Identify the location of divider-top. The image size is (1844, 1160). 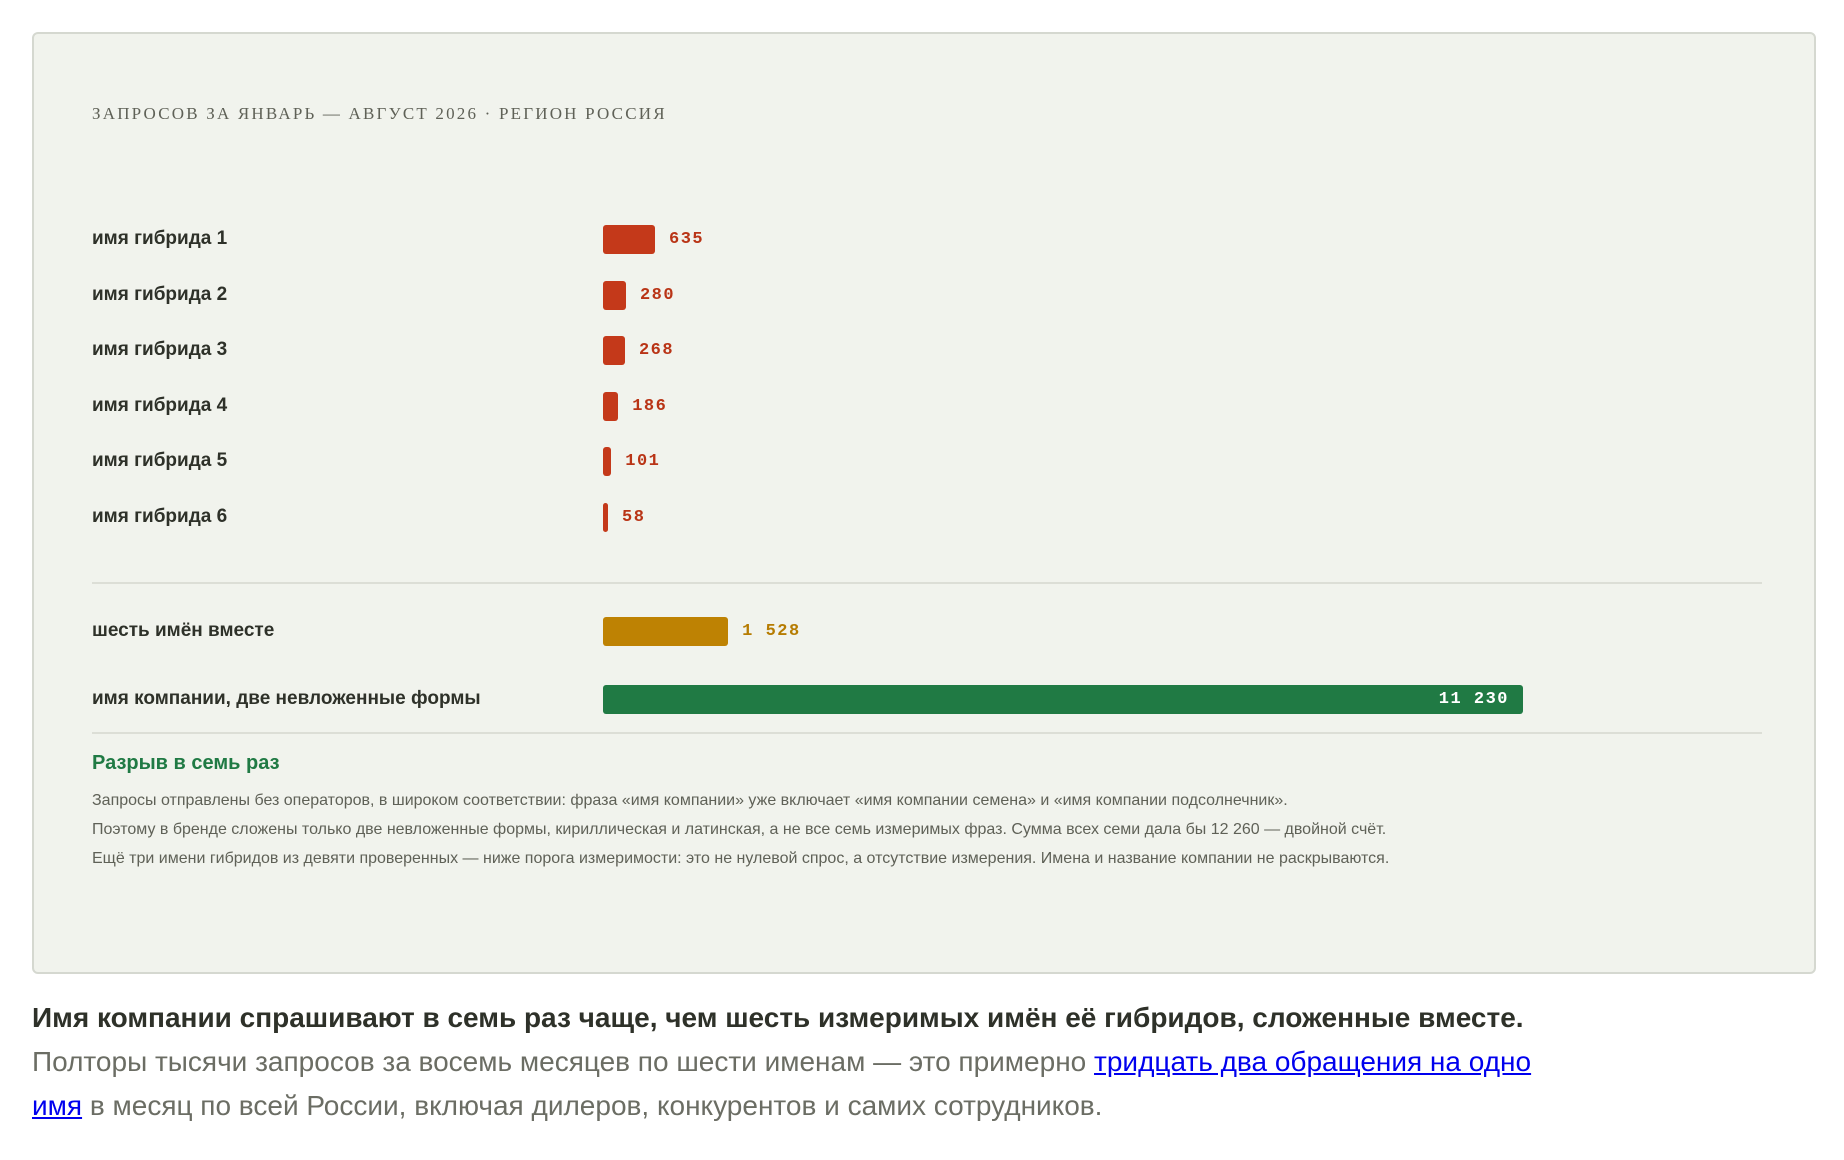
(927, 583).